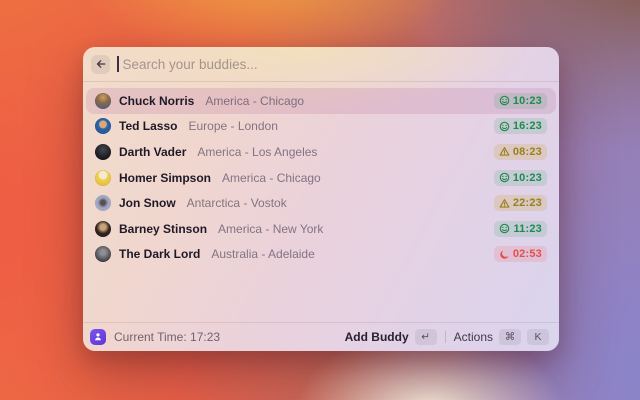 Image resolution: width=640 pixels, height=400 pixels. What do you see at coordinates (263, 254) in the screenshot?
I see `buddy-location: Australia - Adelaide` at bounding box center [263, 254].